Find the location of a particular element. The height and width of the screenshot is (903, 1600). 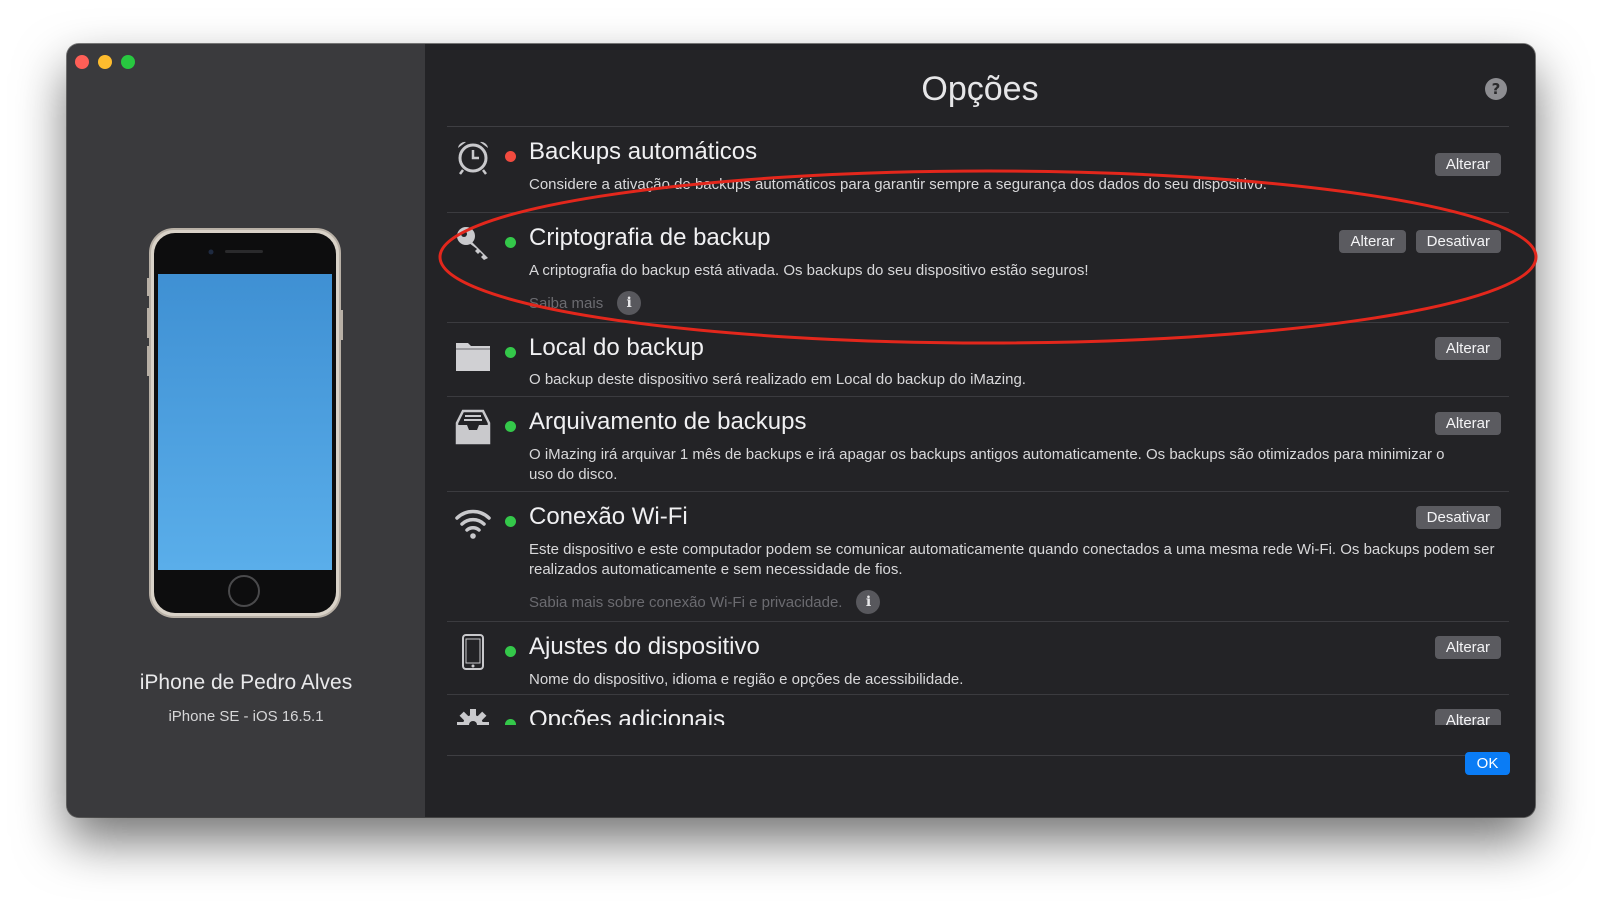

close-window-button is located at coordinates (82, 62).